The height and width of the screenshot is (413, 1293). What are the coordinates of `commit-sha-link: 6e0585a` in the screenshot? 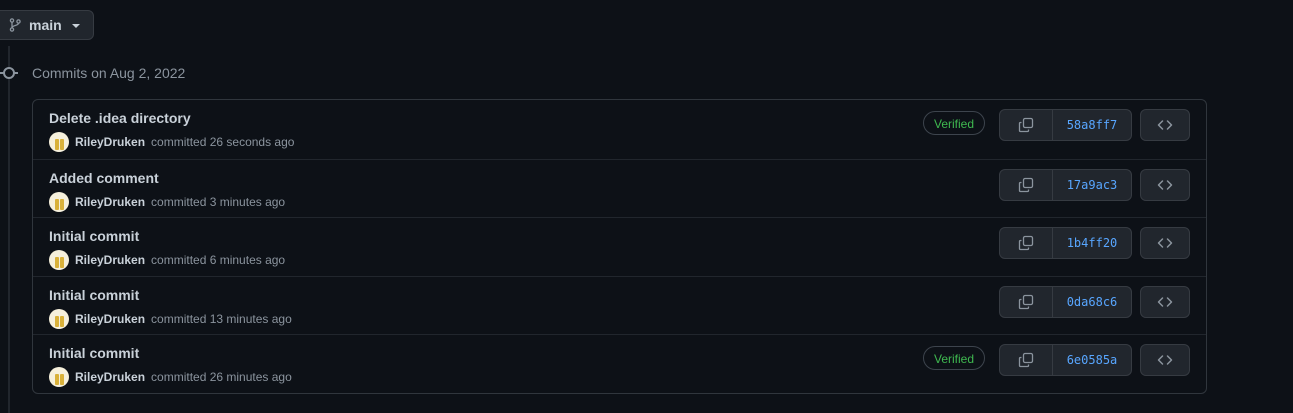 It's located at (1092, 360).